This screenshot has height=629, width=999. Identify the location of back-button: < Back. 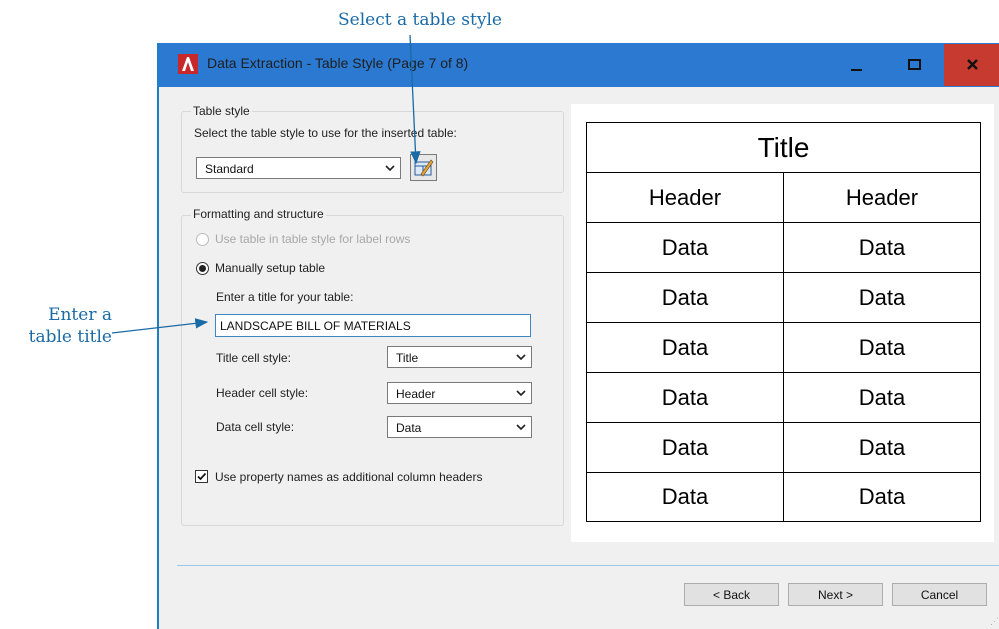
(731, 594).